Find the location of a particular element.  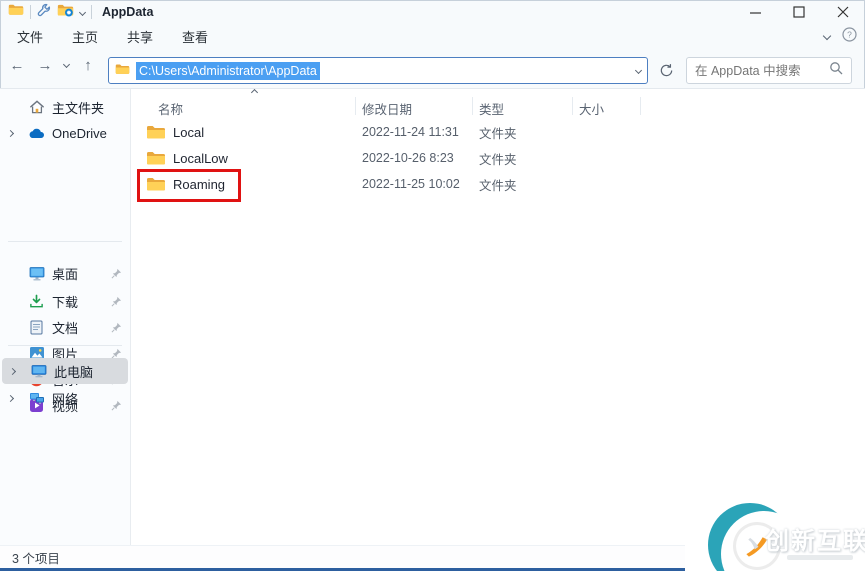

sidebar-item-label: 网络 is located at coordinates (65, 399).